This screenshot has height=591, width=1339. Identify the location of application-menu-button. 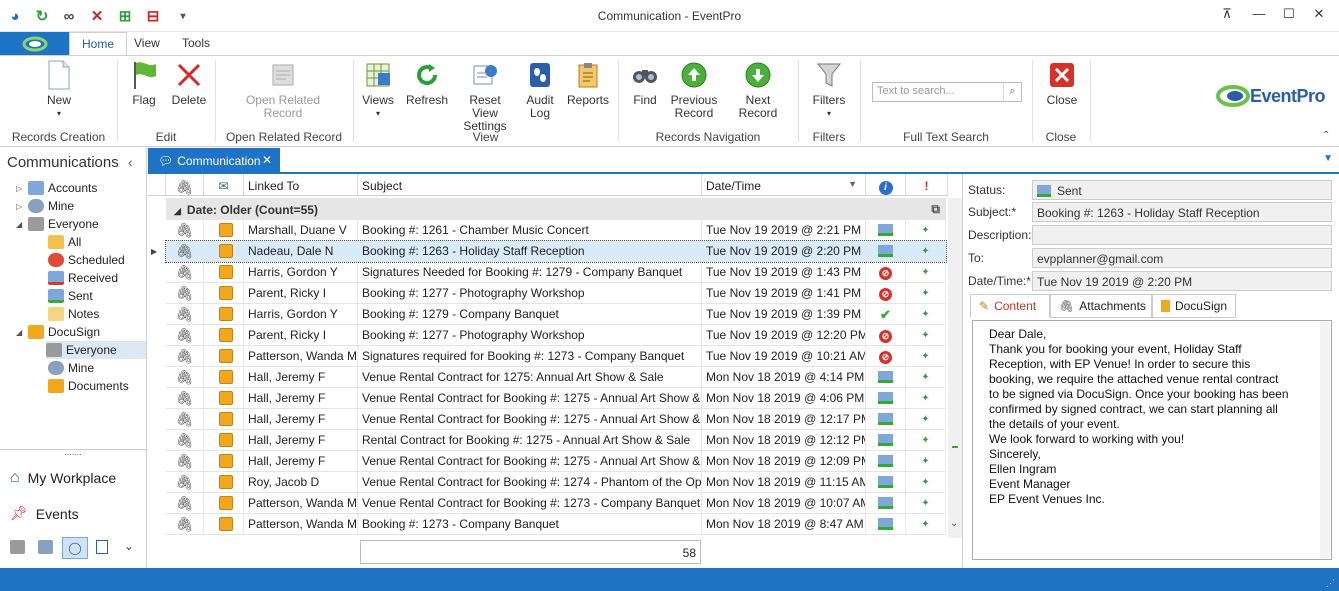
(34, 43).